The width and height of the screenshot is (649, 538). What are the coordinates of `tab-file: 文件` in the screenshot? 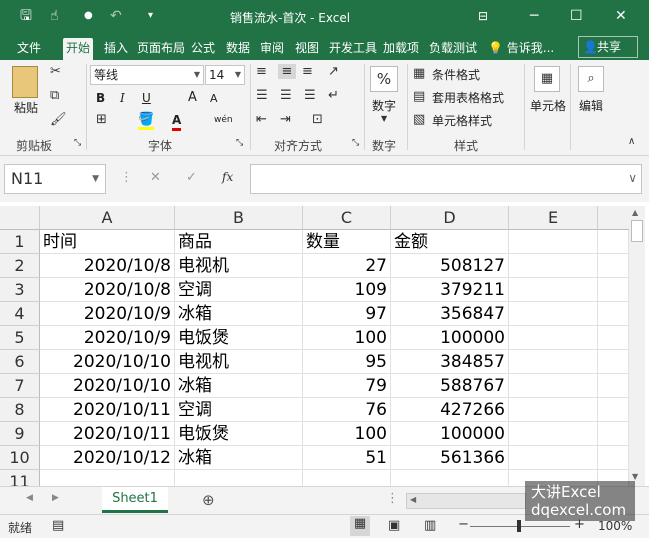 It's located at (29, 49).